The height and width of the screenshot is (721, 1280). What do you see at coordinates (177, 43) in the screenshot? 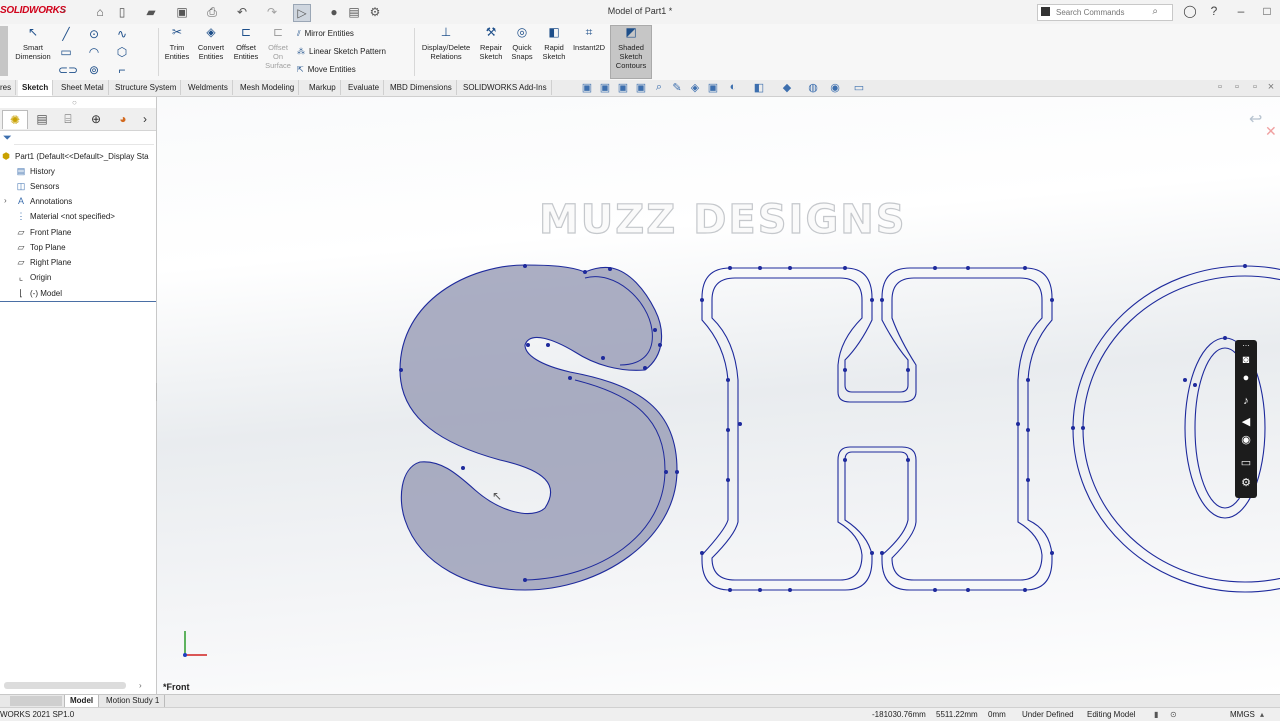
I see `trim-entities-button: ✂ Trim Entities` at bounding box center [177, 43].